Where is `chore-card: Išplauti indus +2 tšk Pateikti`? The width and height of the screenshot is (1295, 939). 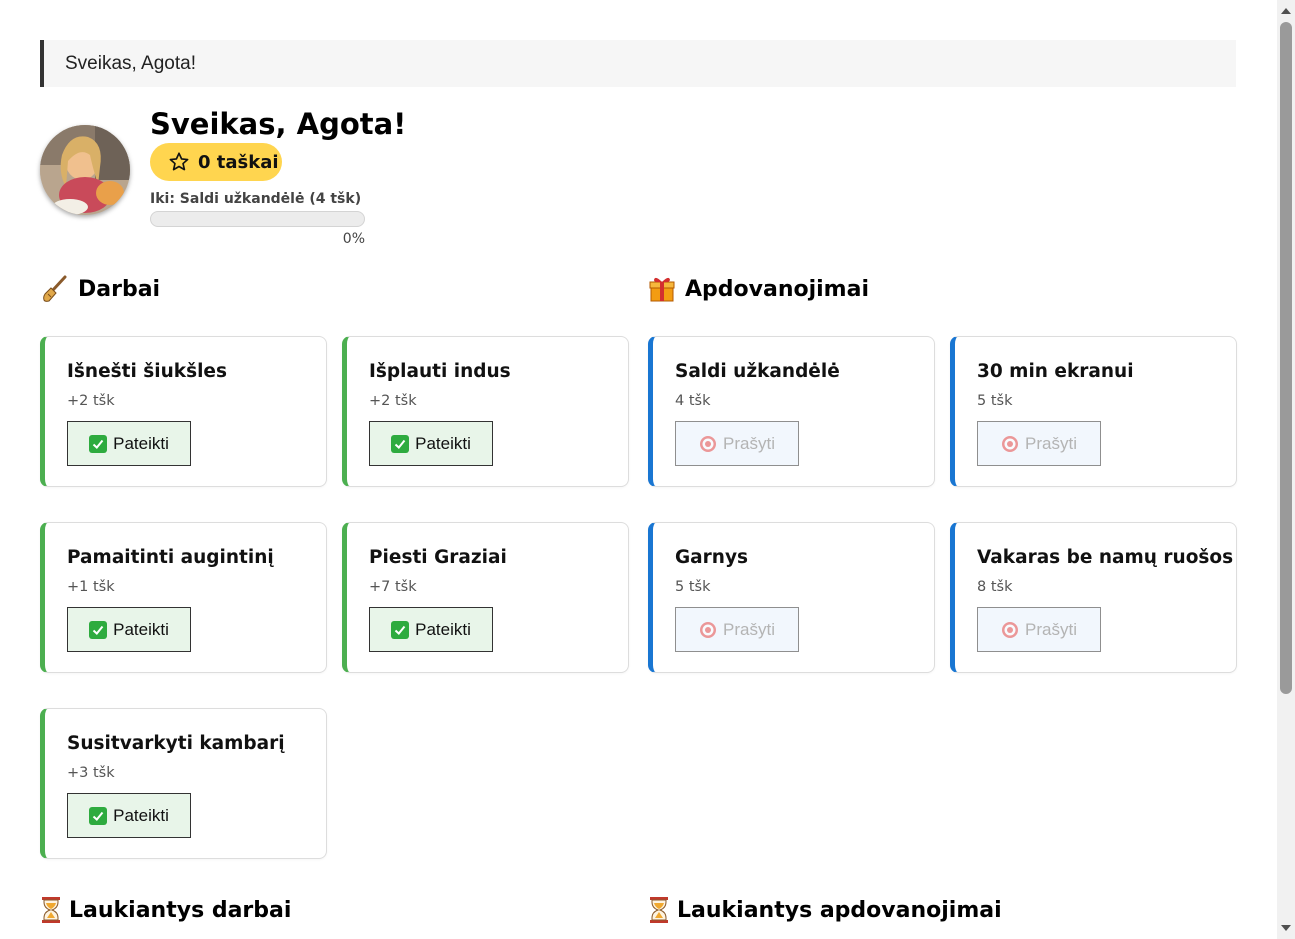 chore-card: Išplauti indus +2 tšk Pateikti is located at coordinates (485, 411).